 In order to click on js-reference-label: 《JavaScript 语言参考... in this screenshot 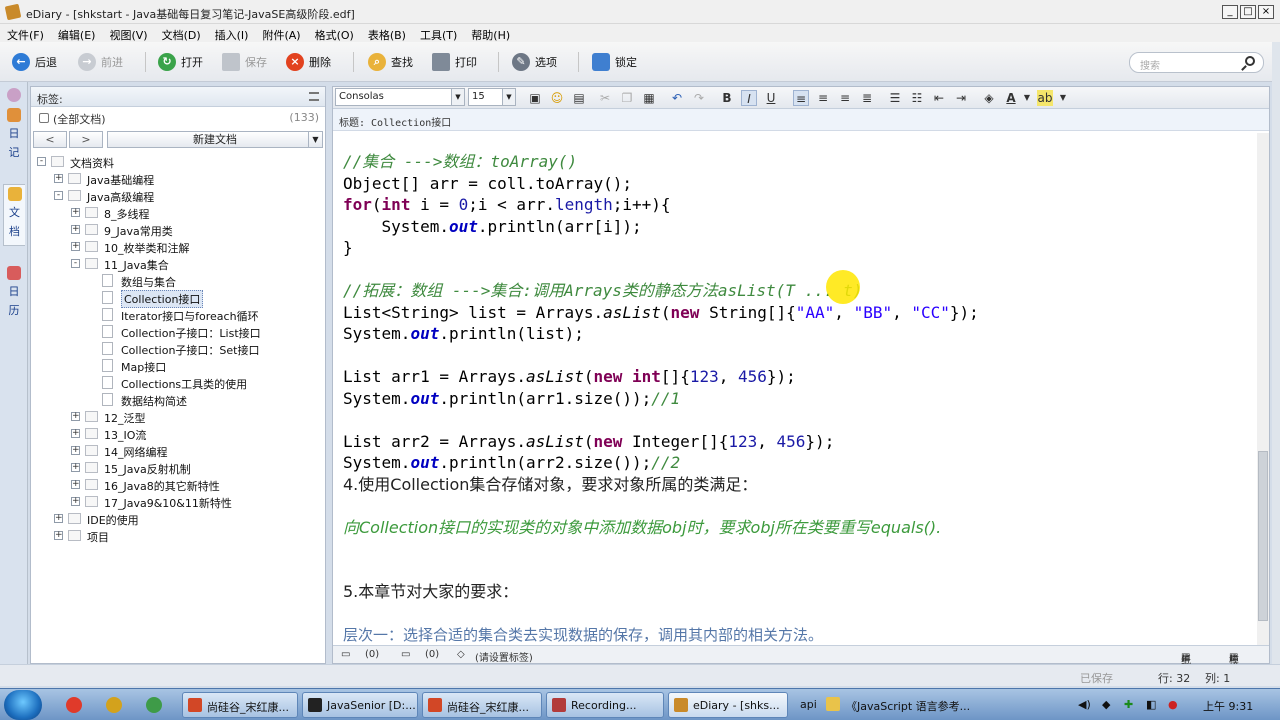, I will do `click(908, 706)`.